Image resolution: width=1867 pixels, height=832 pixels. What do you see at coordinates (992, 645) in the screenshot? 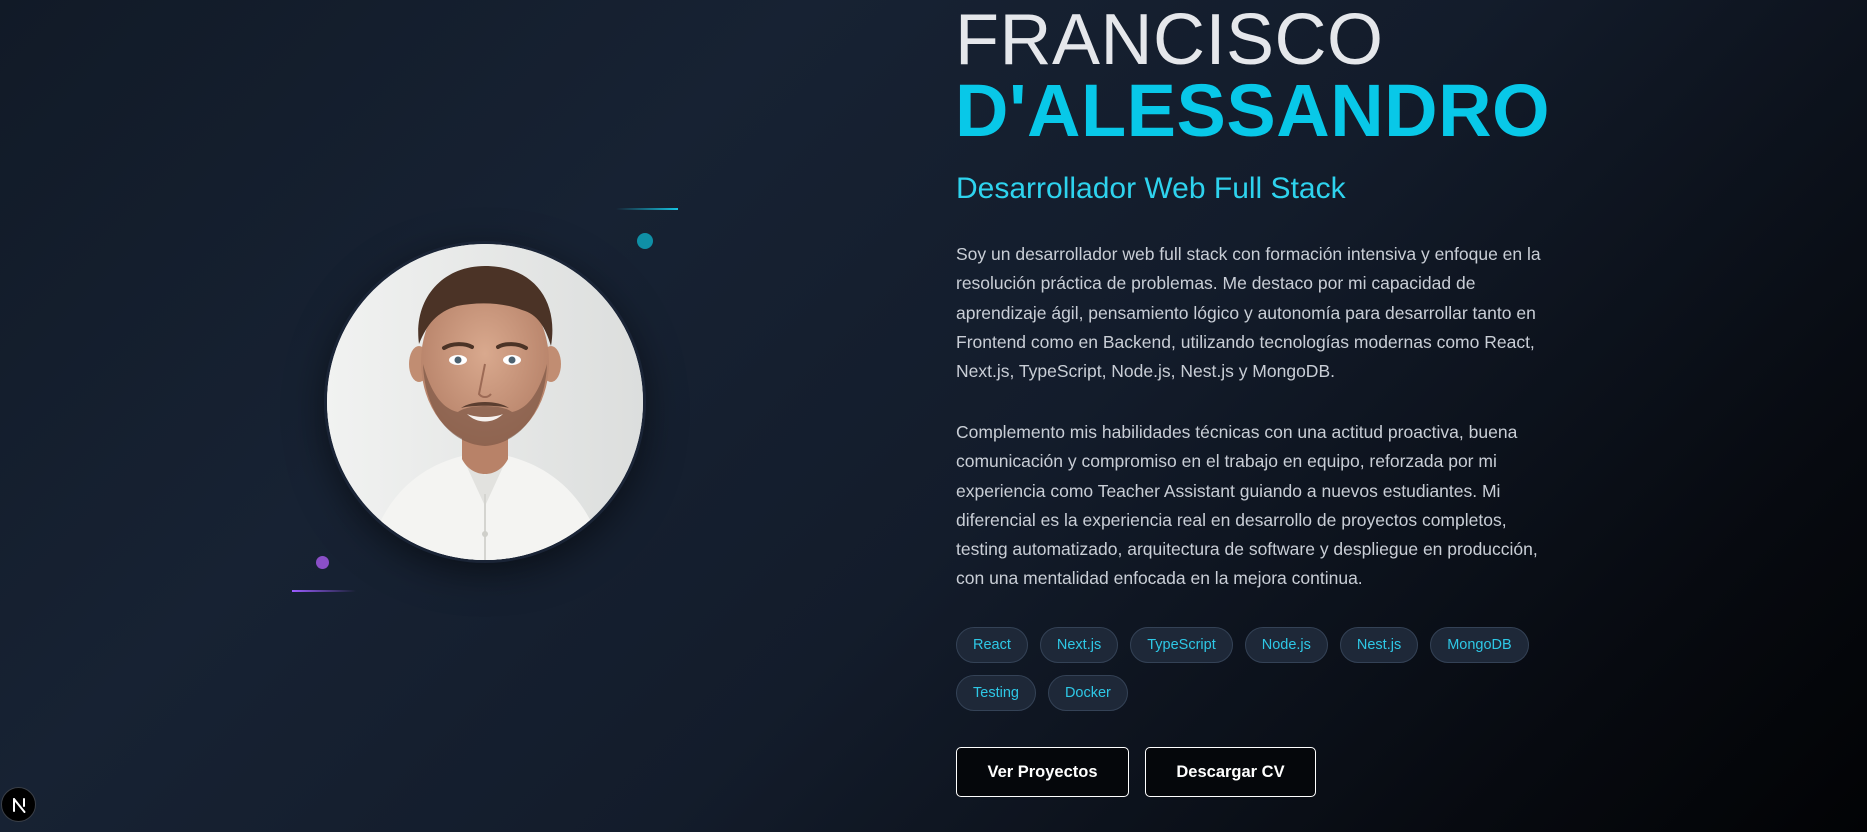
I see `tag-react: React` at bounding box center [992, 645].